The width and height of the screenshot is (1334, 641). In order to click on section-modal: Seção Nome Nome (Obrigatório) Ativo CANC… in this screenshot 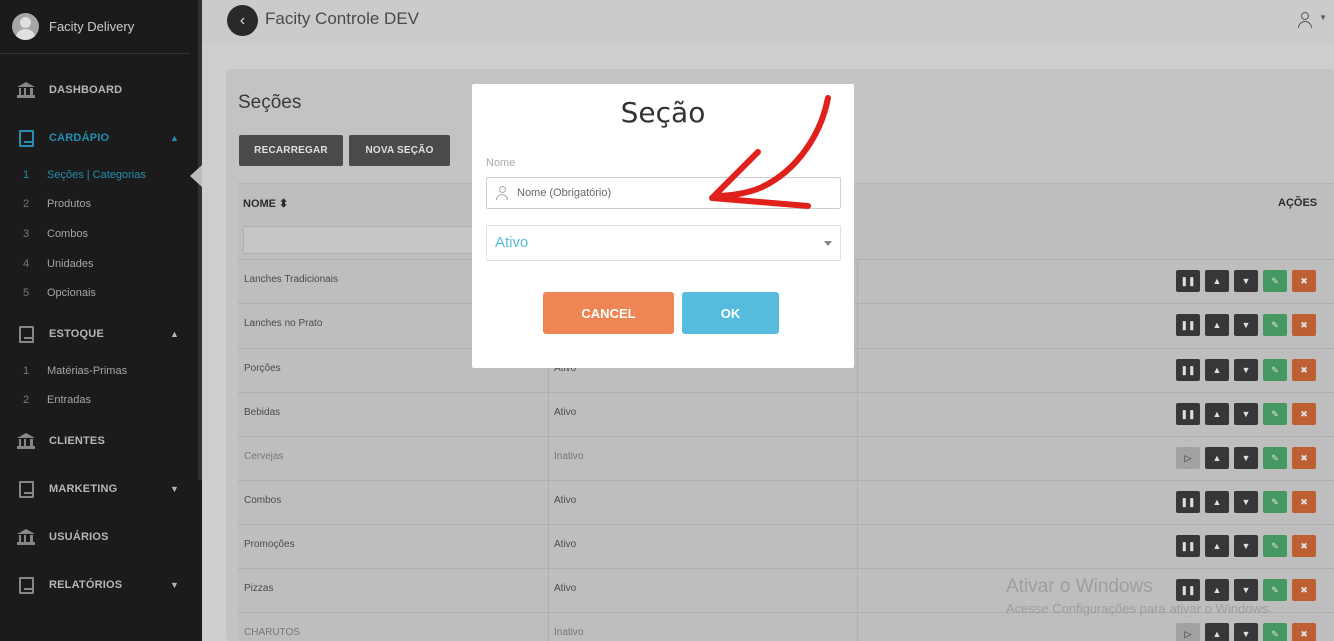, I will do `click(663, 226)`.